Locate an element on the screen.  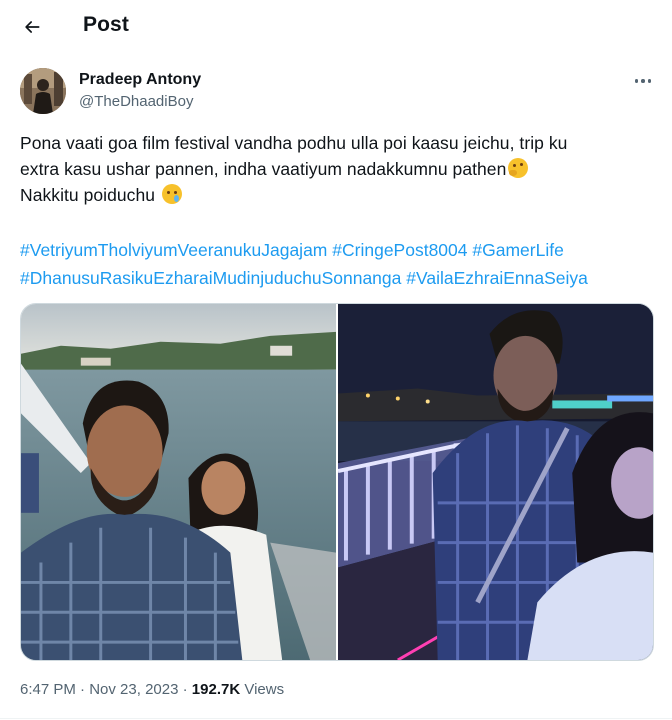
author-name: Pradeep Antony is located at coordinates (140, 80).